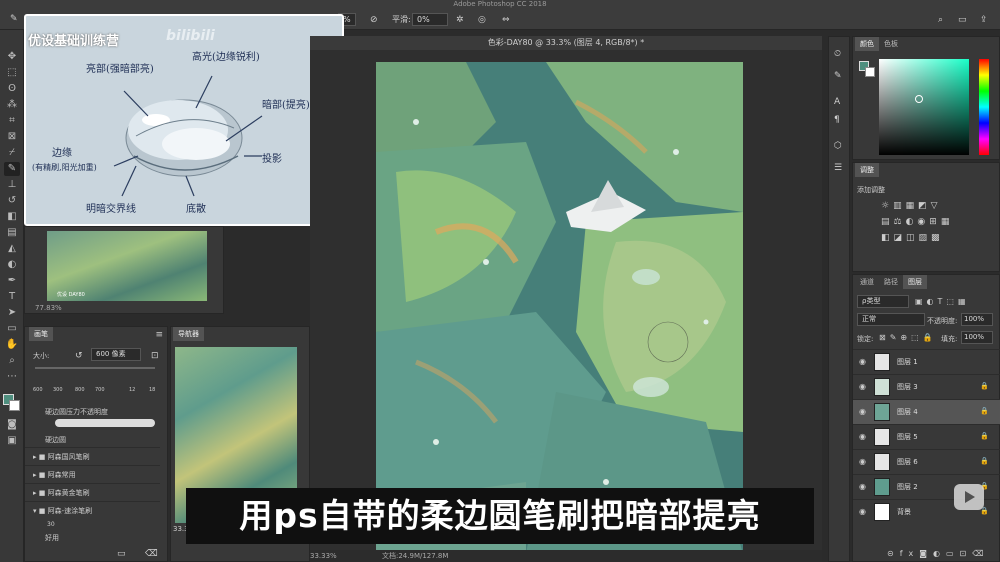 The image size is (1000, 562). Describe the element at coordinates (926, 386) in the screenshot. I see `layer-row: ◉ 图层 3 🔒` at that location.